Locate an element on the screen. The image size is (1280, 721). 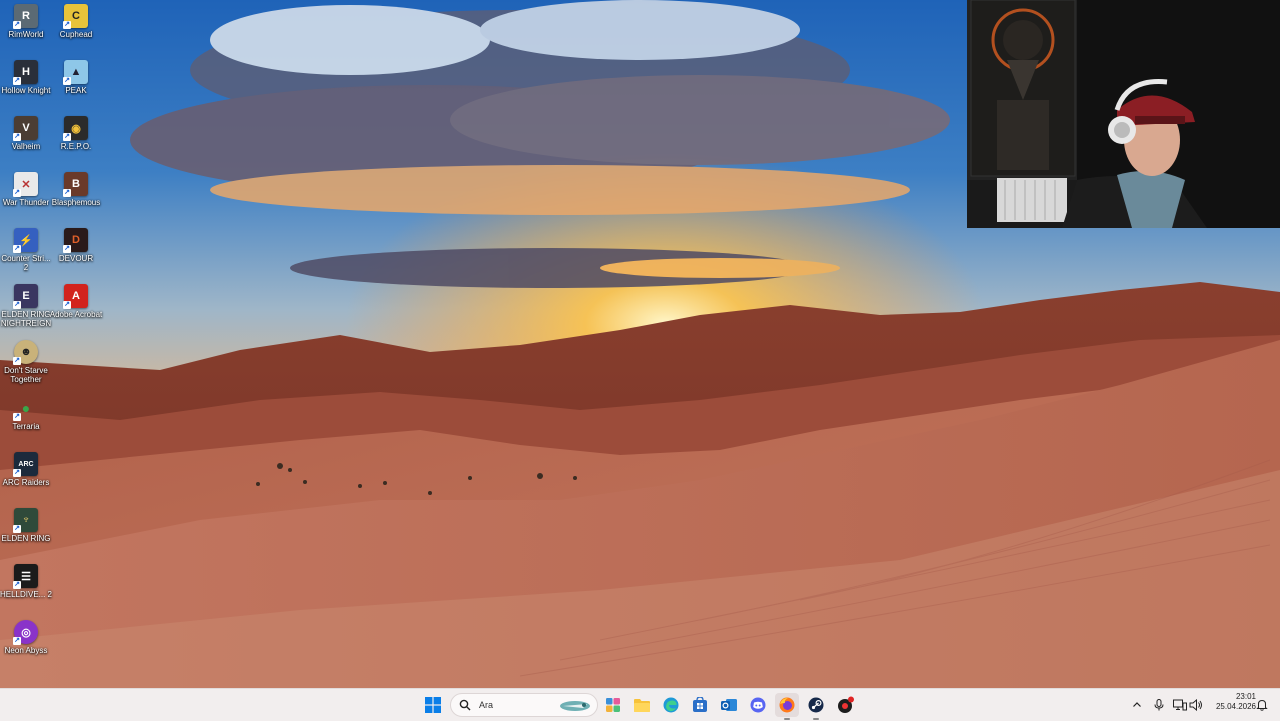
edge-icon is located at coordinates (671, 705).